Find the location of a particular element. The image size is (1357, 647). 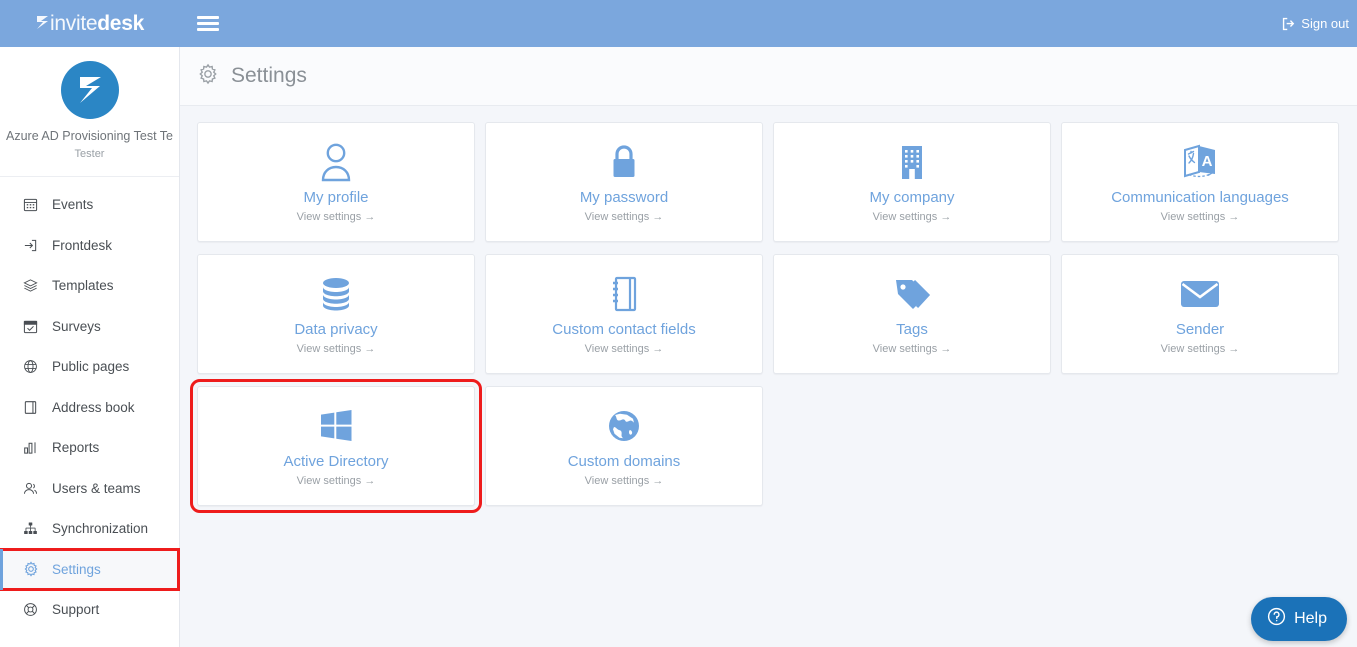

sidebar-item-reports: Reports is located at coordinates (89, 448).